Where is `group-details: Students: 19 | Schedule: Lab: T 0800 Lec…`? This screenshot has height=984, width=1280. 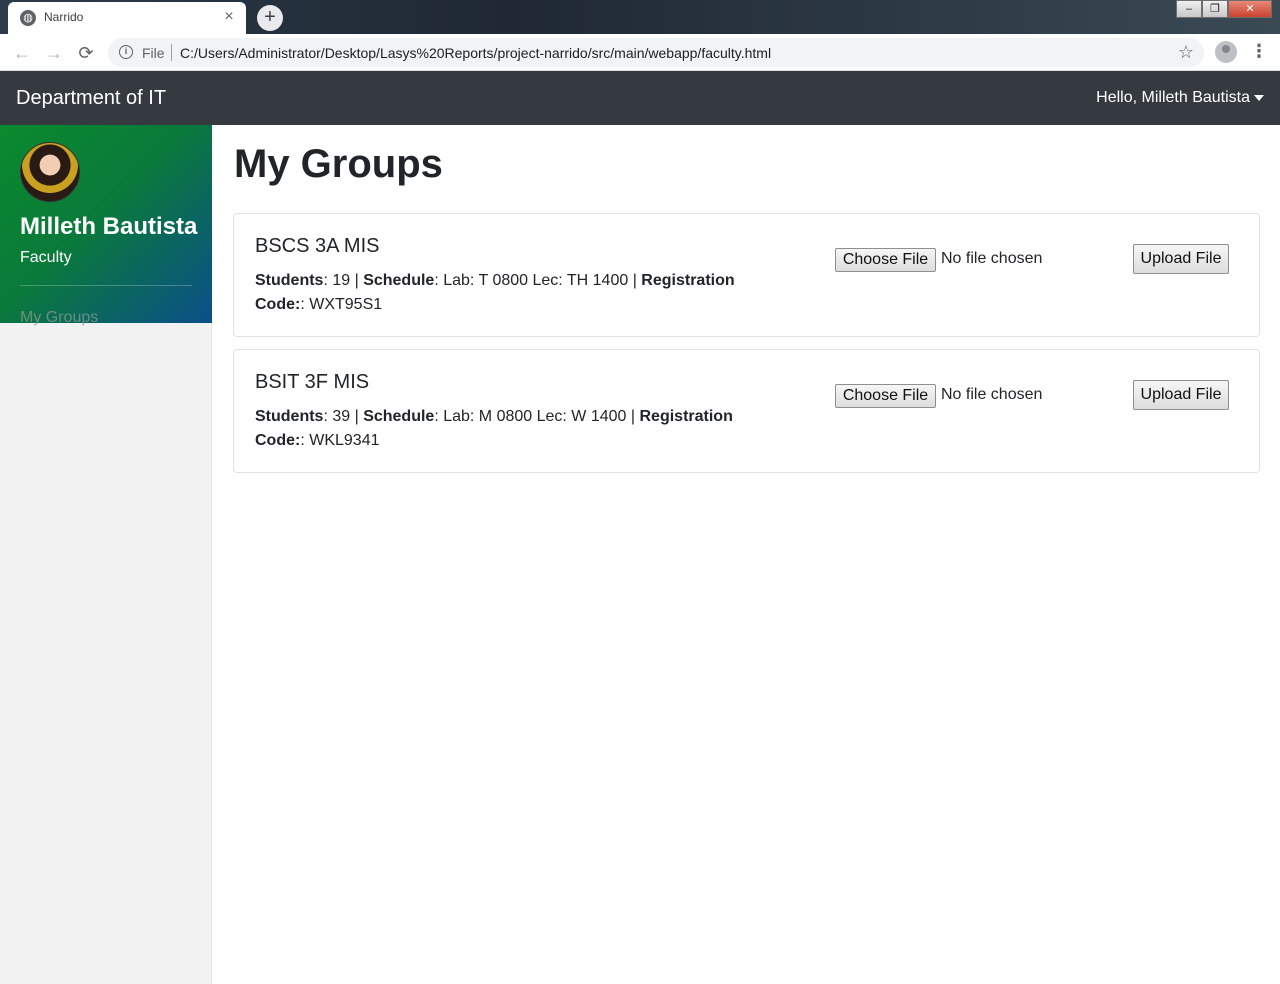
group-details: Students: 19 | Schedule: Lab: T 0800 Lec… is located at coordinates (495, 292).